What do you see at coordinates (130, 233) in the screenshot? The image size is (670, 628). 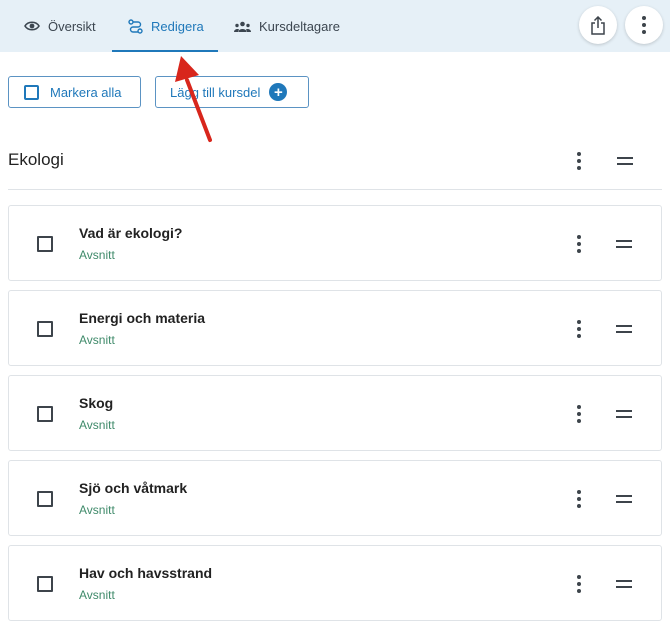 I see `item-title: Vad är ekologi?` at bounding box center [130, 233].